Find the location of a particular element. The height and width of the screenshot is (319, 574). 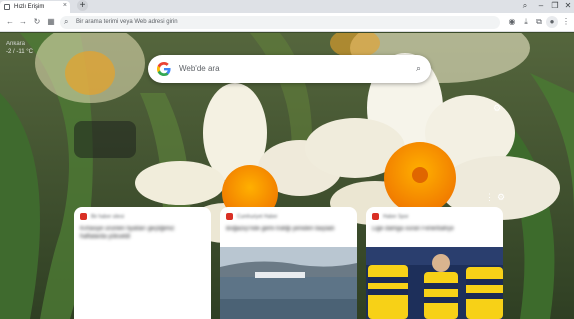

cards-more-icon: ⋮ is located at coordinates (491, 197).